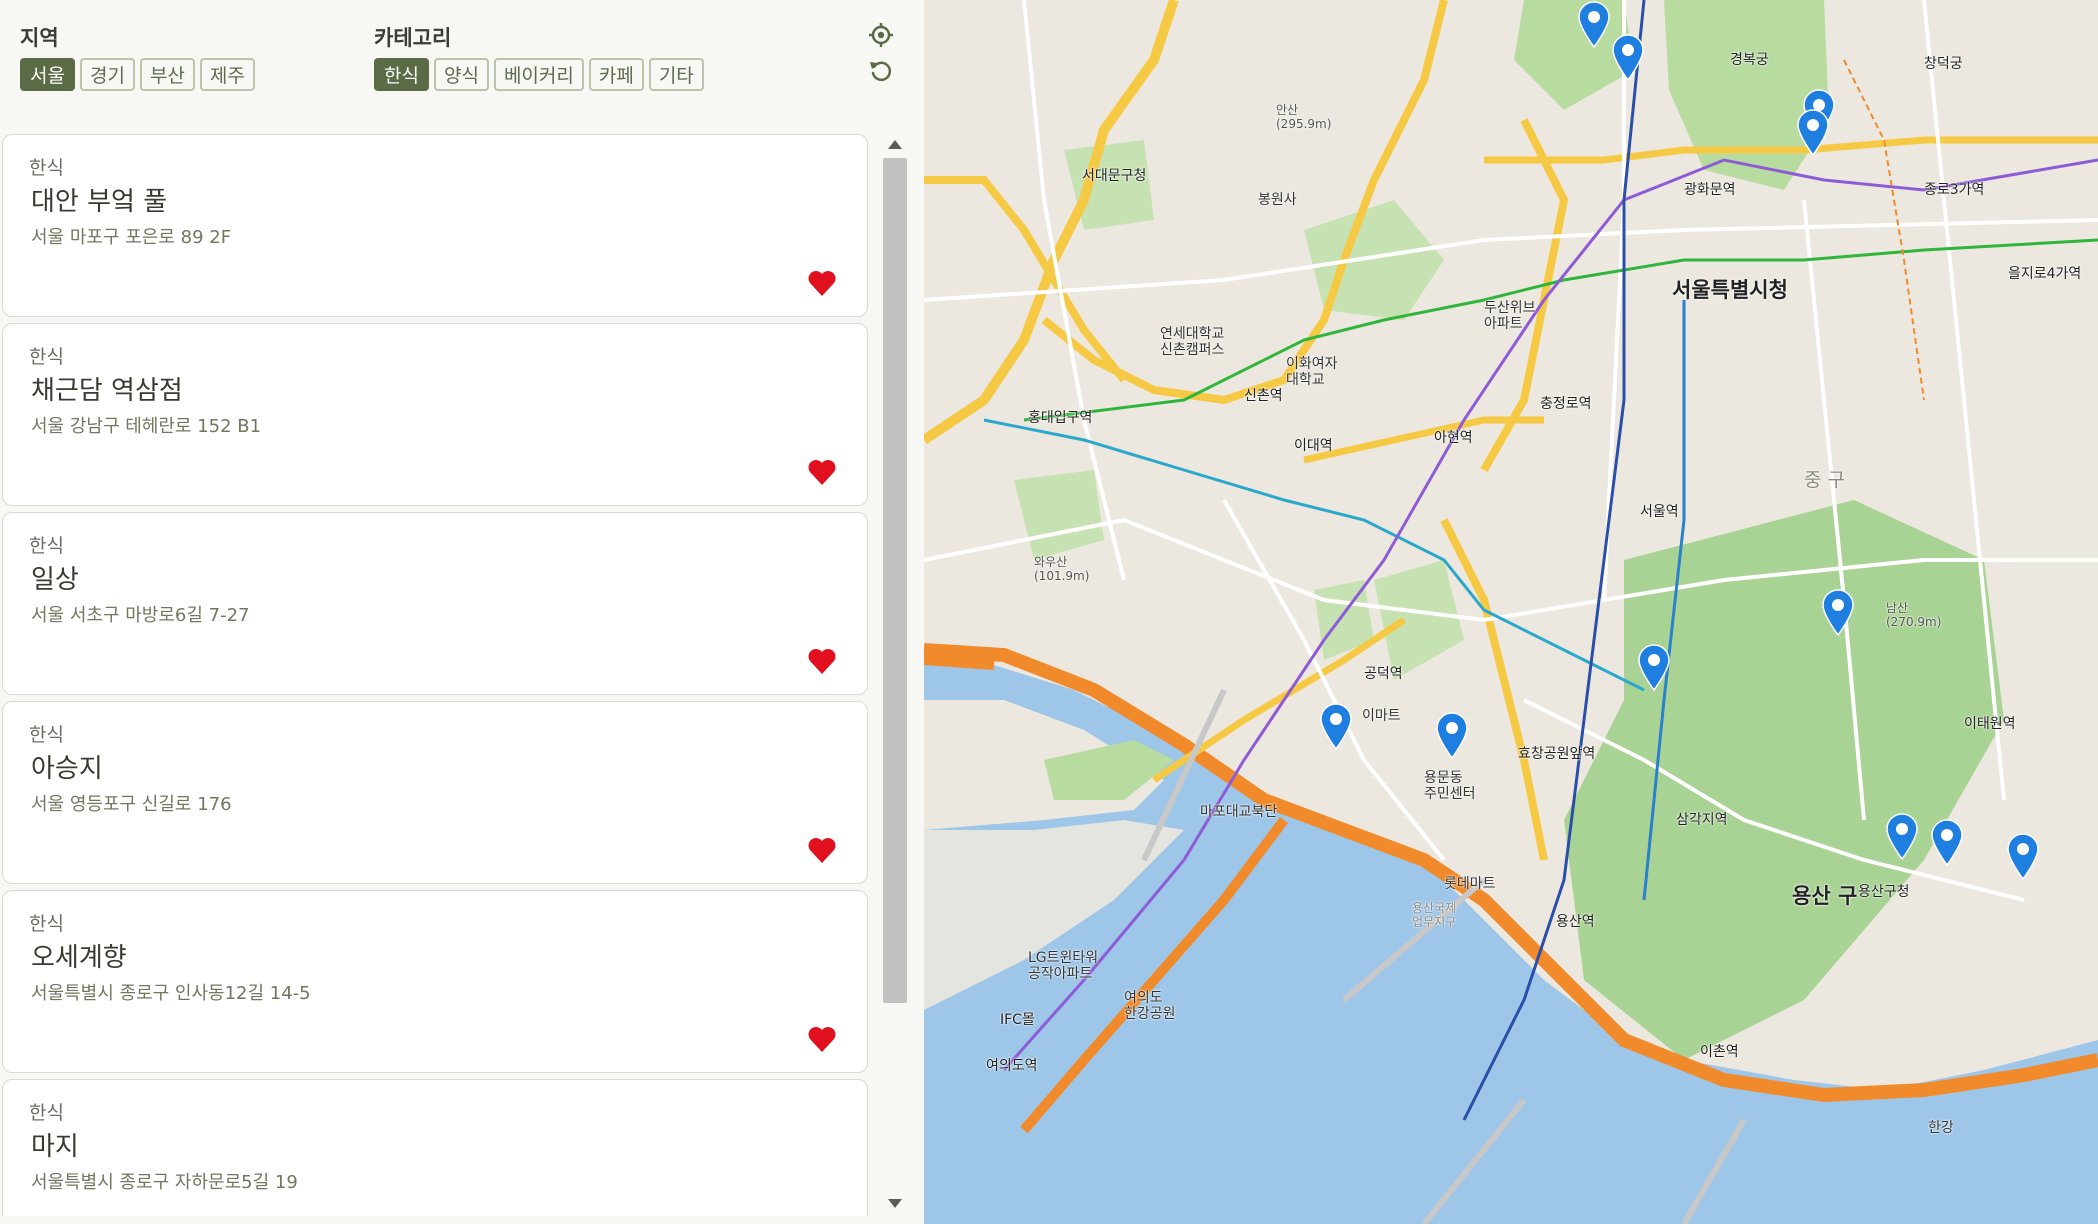  Describe the element at coordinates (1557, 754) in the screenshot. I see `map-label-hyochang: 효창공원앞역` at that location.